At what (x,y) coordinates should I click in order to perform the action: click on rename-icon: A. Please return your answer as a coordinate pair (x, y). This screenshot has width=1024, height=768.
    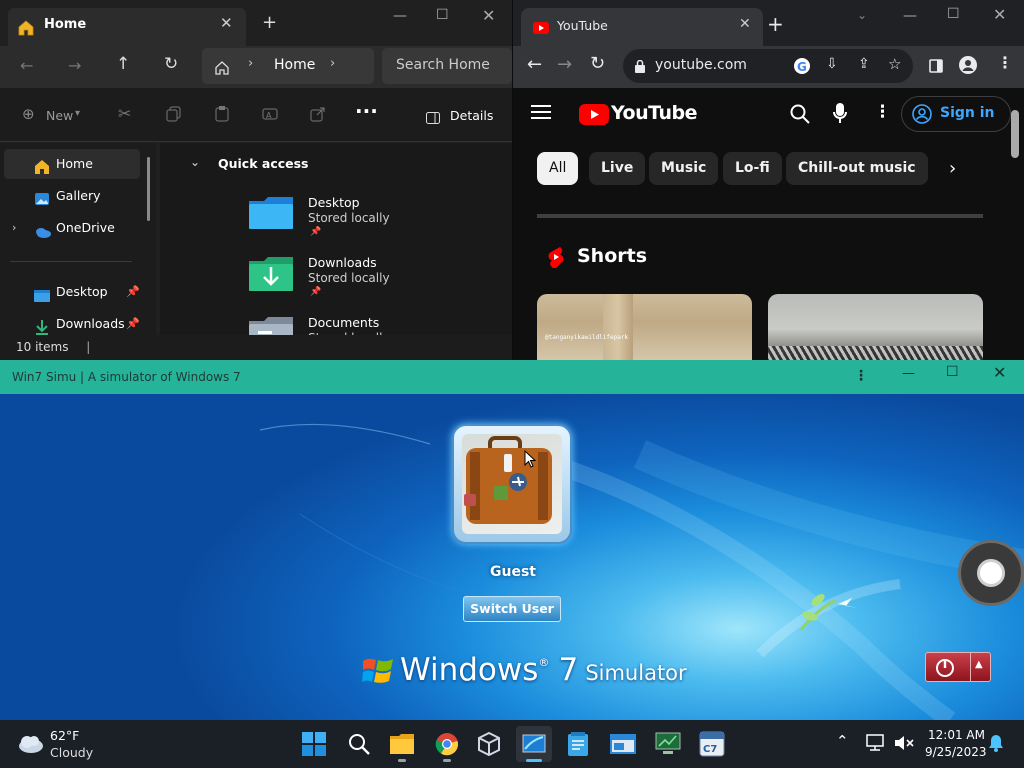
    Looking at the image, I should click on (270, 116).